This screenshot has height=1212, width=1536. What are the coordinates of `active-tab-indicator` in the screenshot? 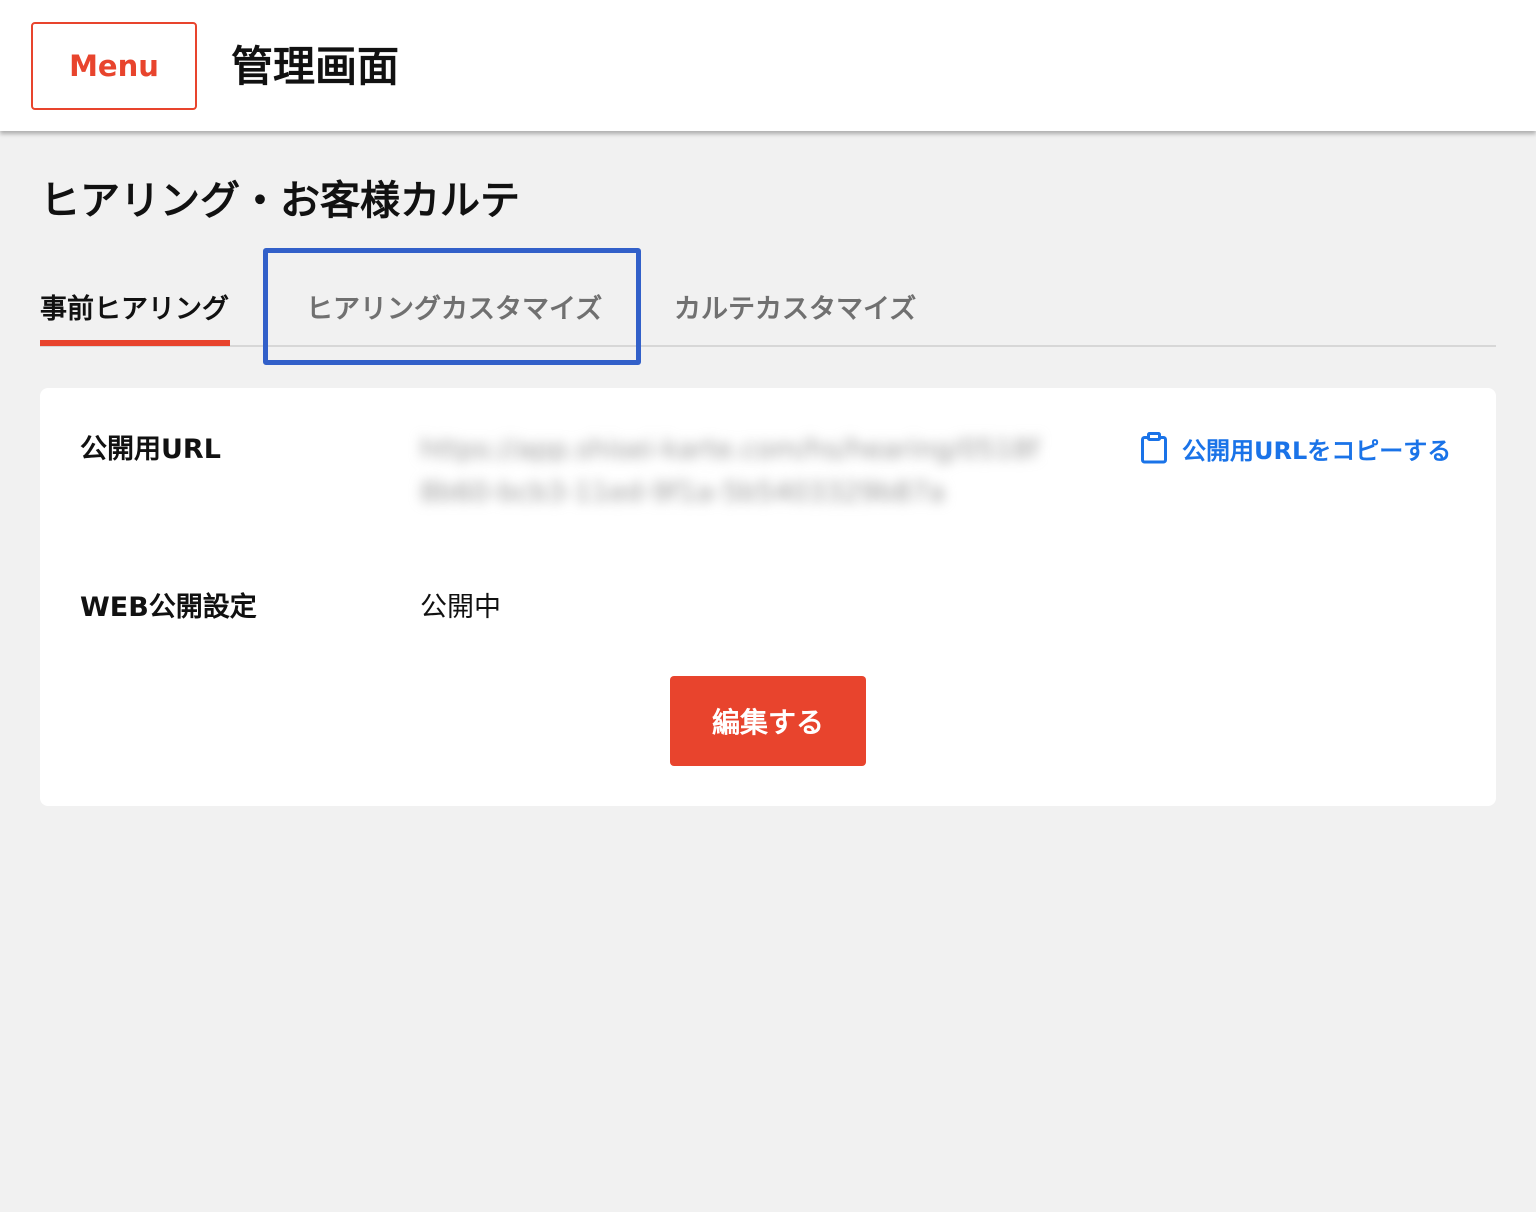 It's located at (135, 343).